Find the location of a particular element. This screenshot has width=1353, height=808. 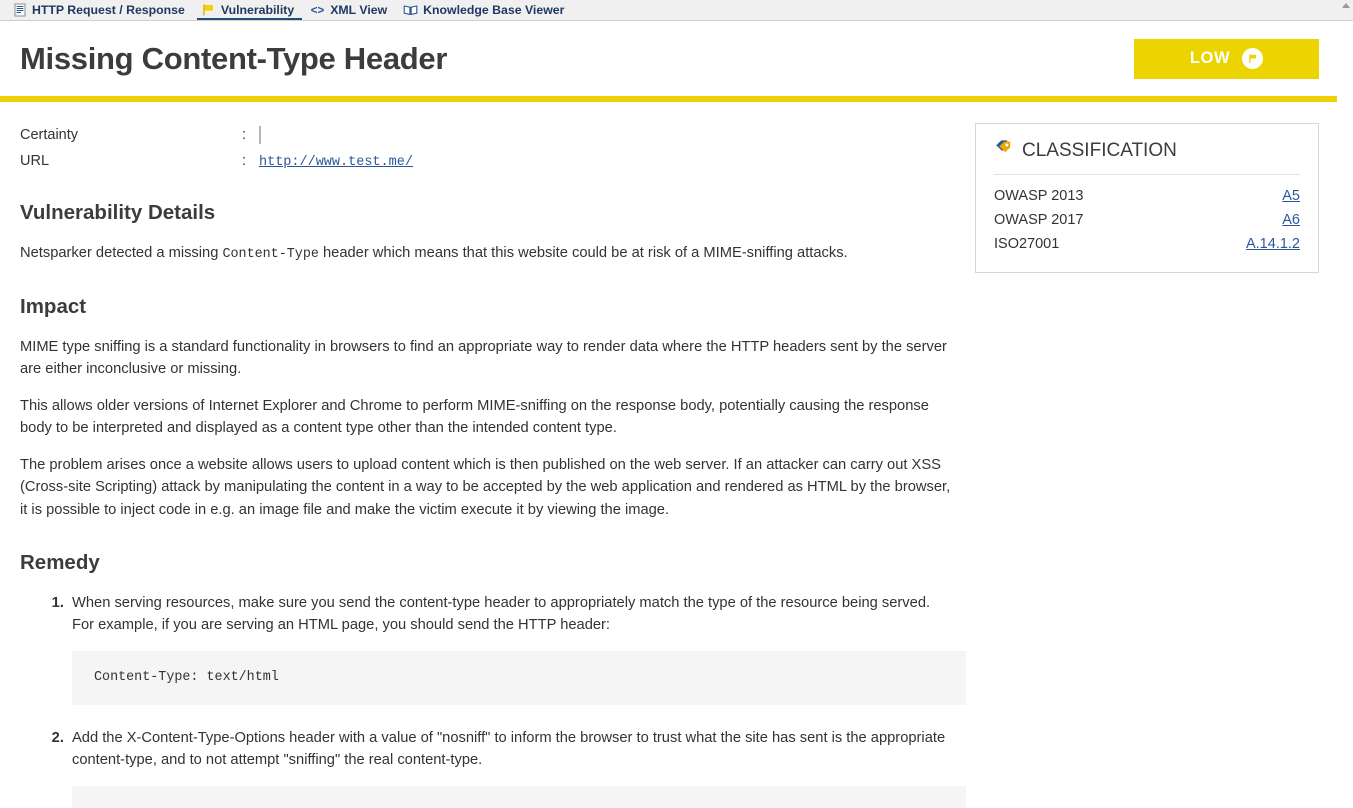

impact-heading: Impact is located at coordinates (53, 307).